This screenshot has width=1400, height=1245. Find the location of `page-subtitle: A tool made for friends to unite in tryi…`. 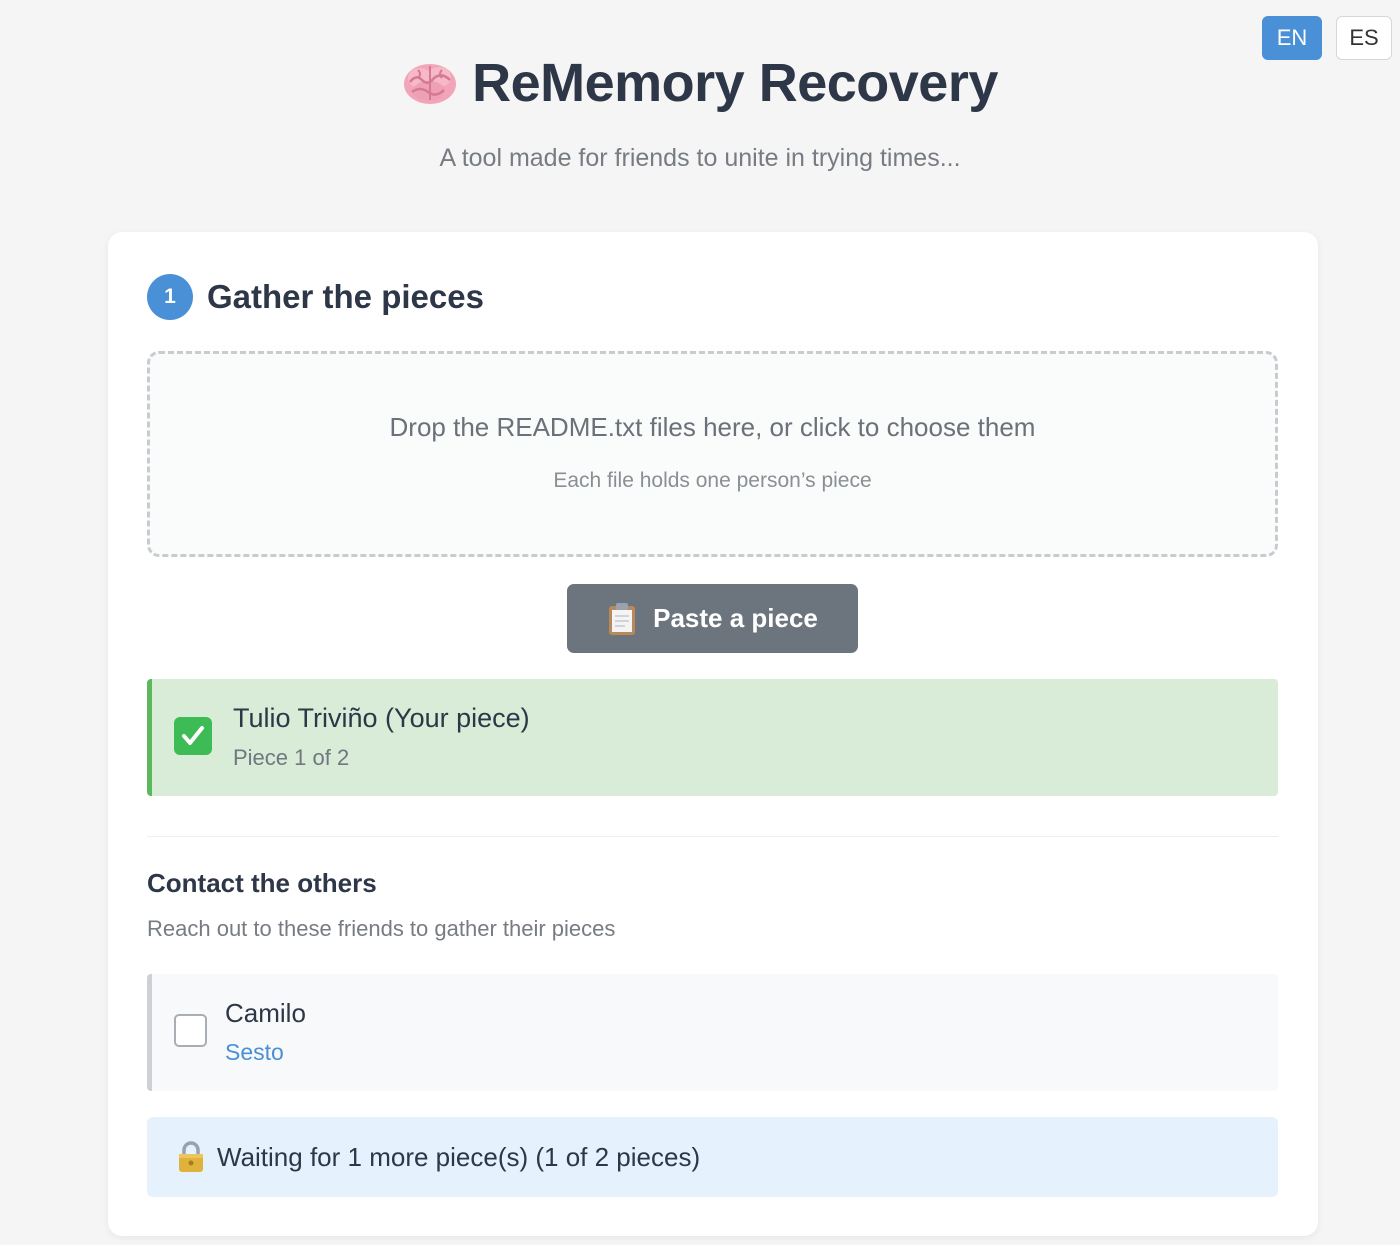

page-subtitle: A tool made for friends to unite in tryi… is located at coordinates (700, 158).